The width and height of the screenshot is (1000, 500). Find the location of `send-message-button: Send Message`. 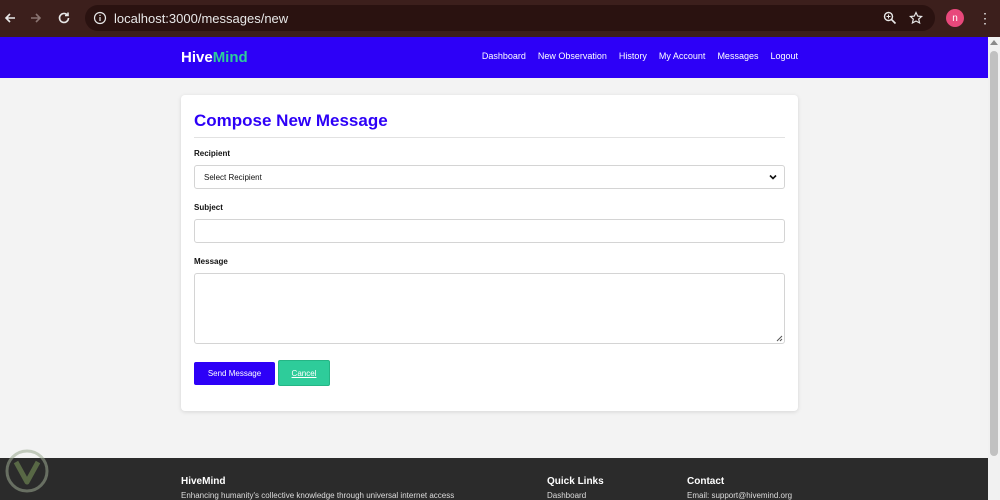

send-message-button: Send Message is located at coordinates (234, 373).